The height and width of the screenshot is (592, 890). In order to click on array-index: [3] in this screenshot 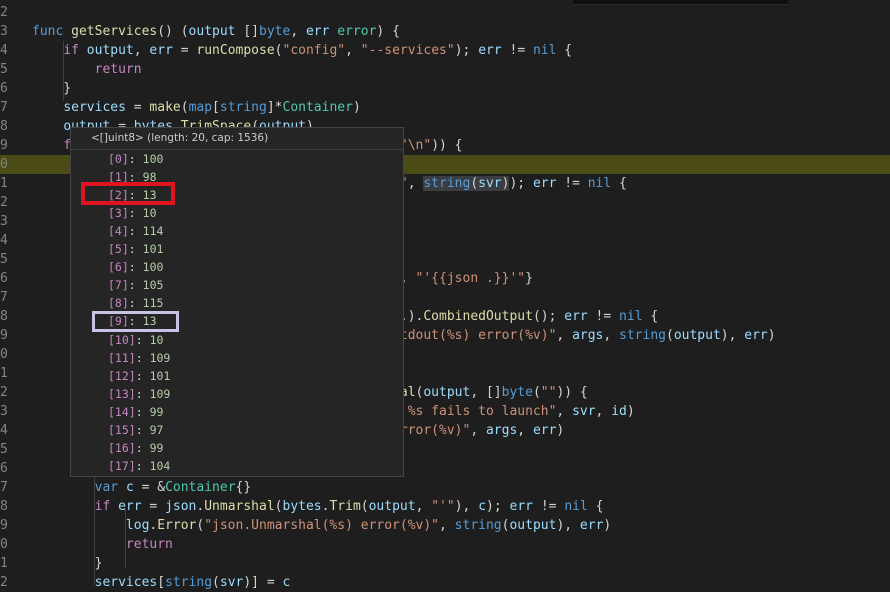, I will do `click(118, 213)`.